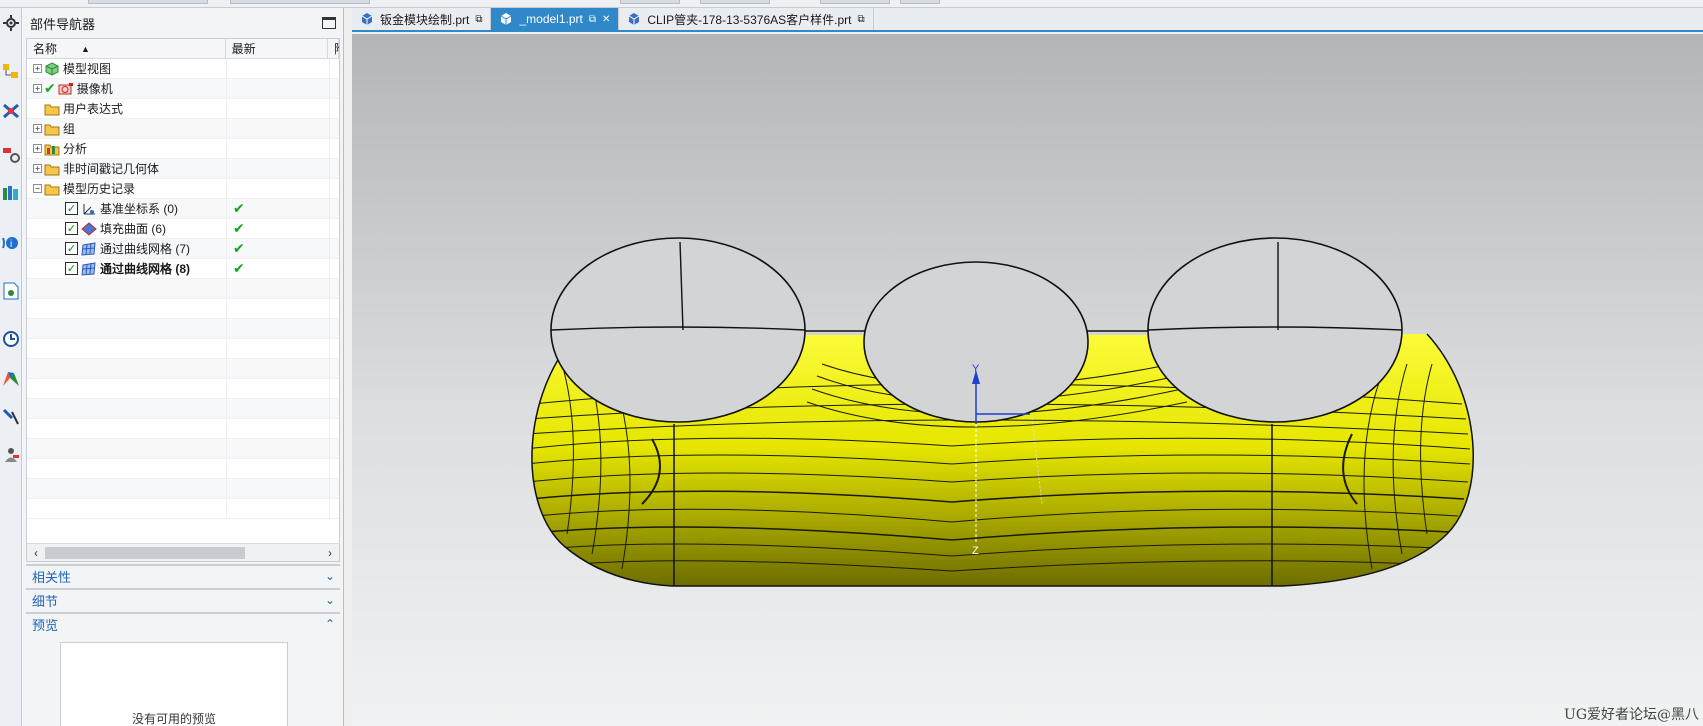 The image size is (1703, 726). What do you see at coordinates (52, 149) in the screenshot?
I see `analysis-icon` at bounding box center [52, 149].